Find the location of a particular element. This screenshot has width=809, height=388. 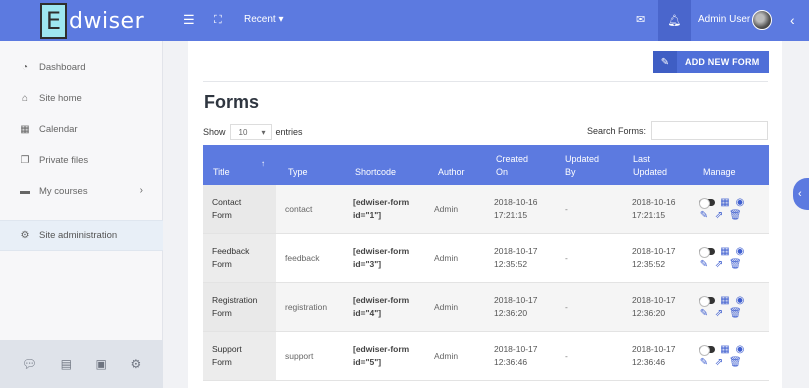

sidebar-item-label: Site home is located at coordinates (60, 98).